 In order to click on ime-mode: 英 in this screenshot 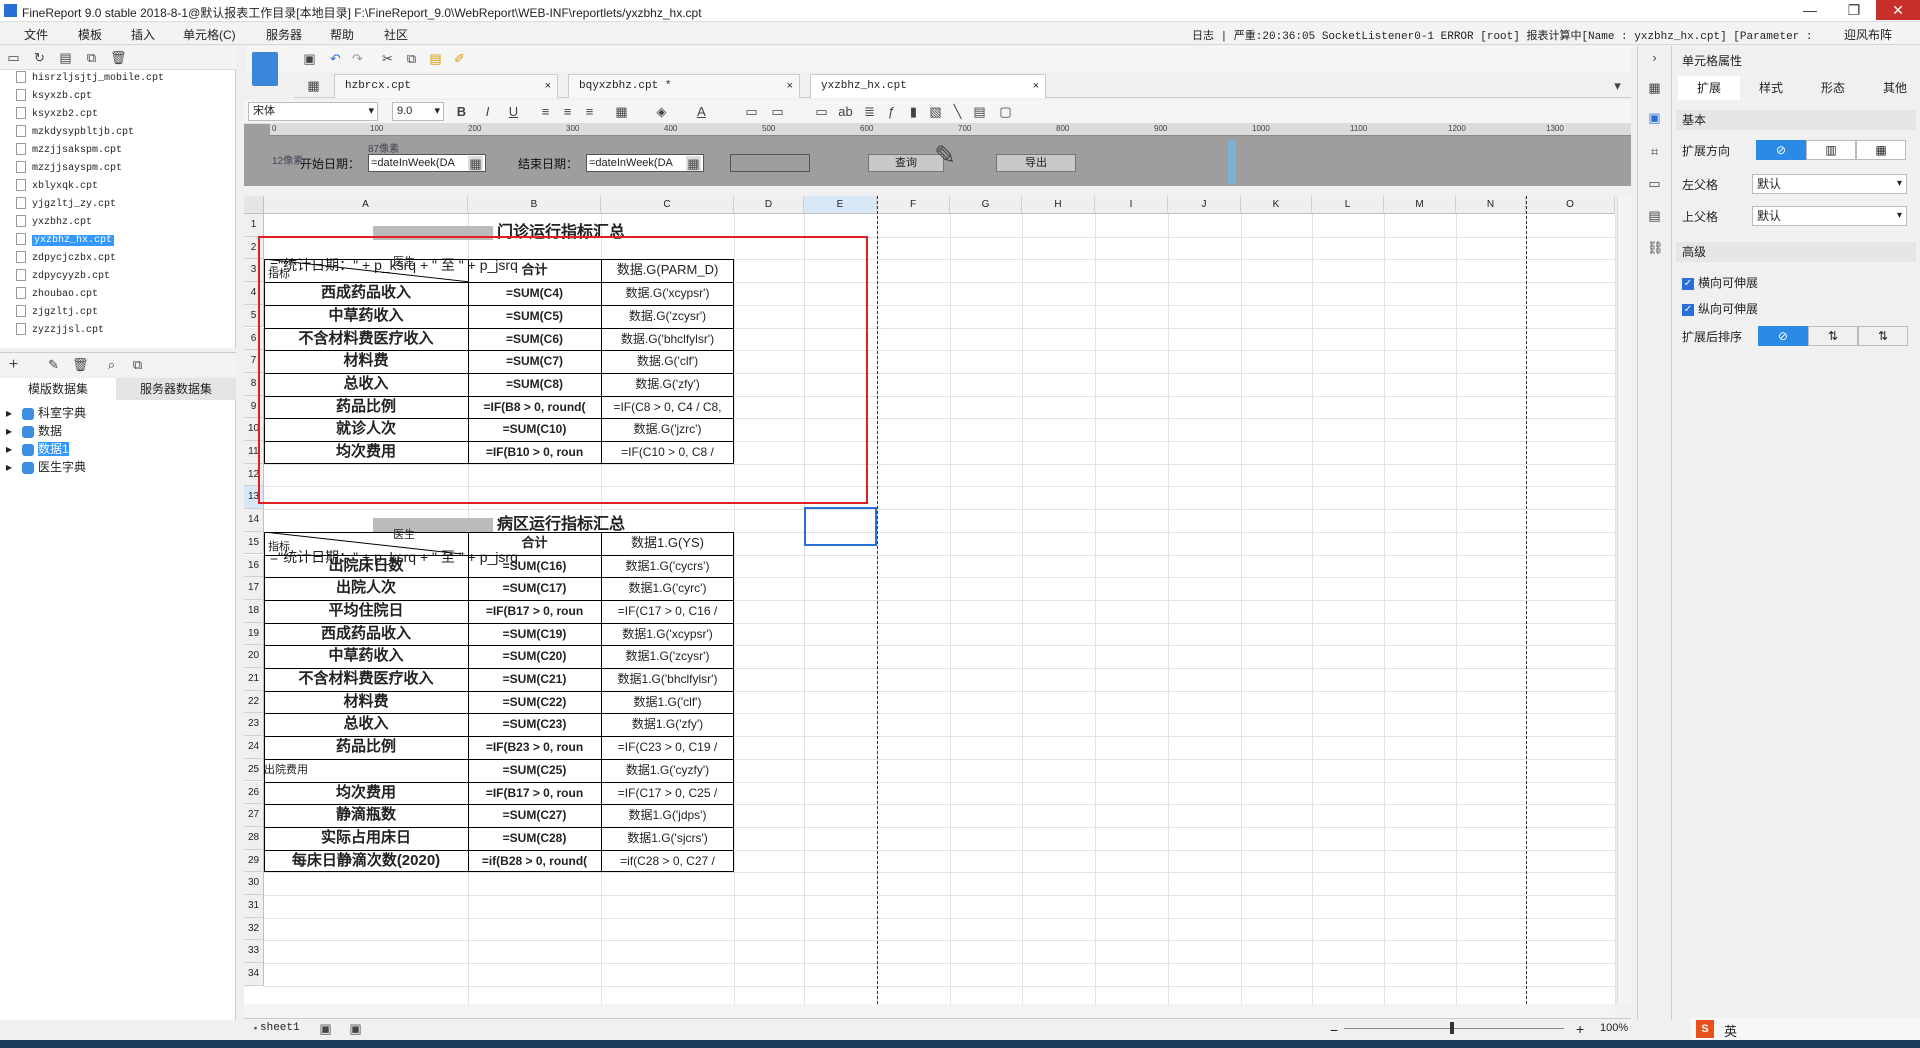, I will do `click(1730, 1030)`.